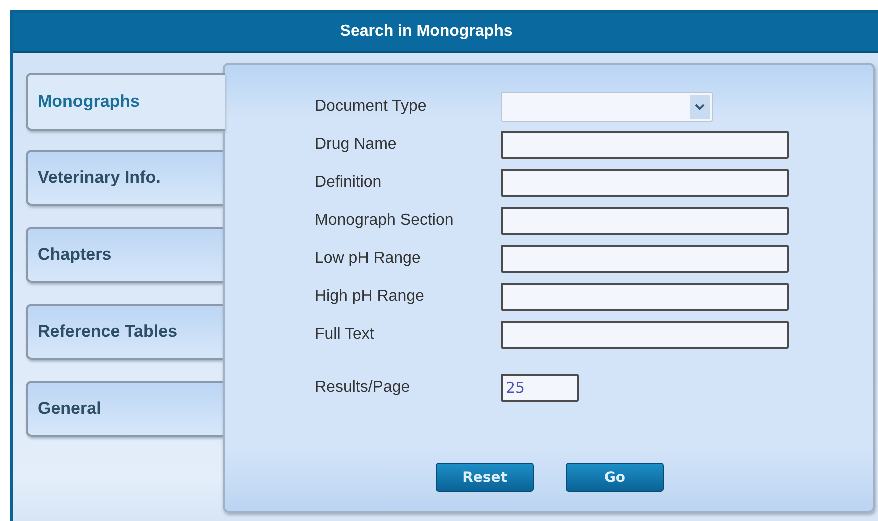 The height and width of the screenshot is (521, 878). Describe the element at coordinates (124, 409) in the screenshot. I see `side-tab: General` at that location.